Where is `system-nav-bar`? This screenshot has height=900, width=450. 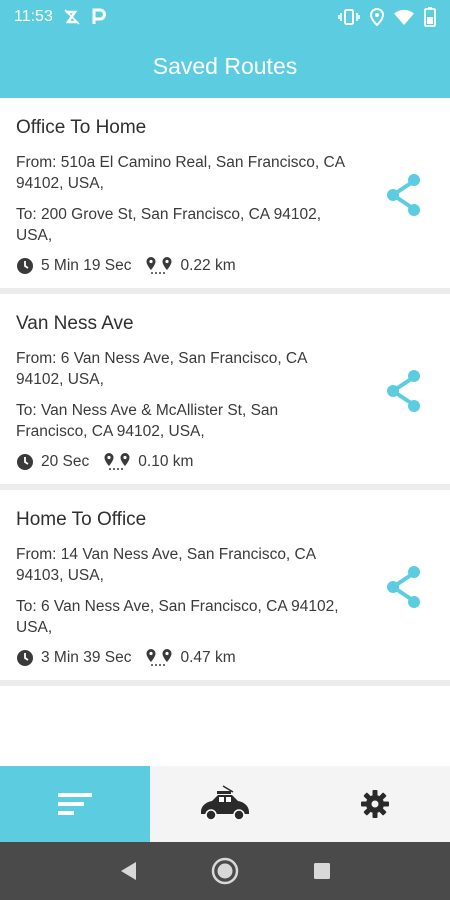 system-nav-bar is located at coordinates (225, 871).